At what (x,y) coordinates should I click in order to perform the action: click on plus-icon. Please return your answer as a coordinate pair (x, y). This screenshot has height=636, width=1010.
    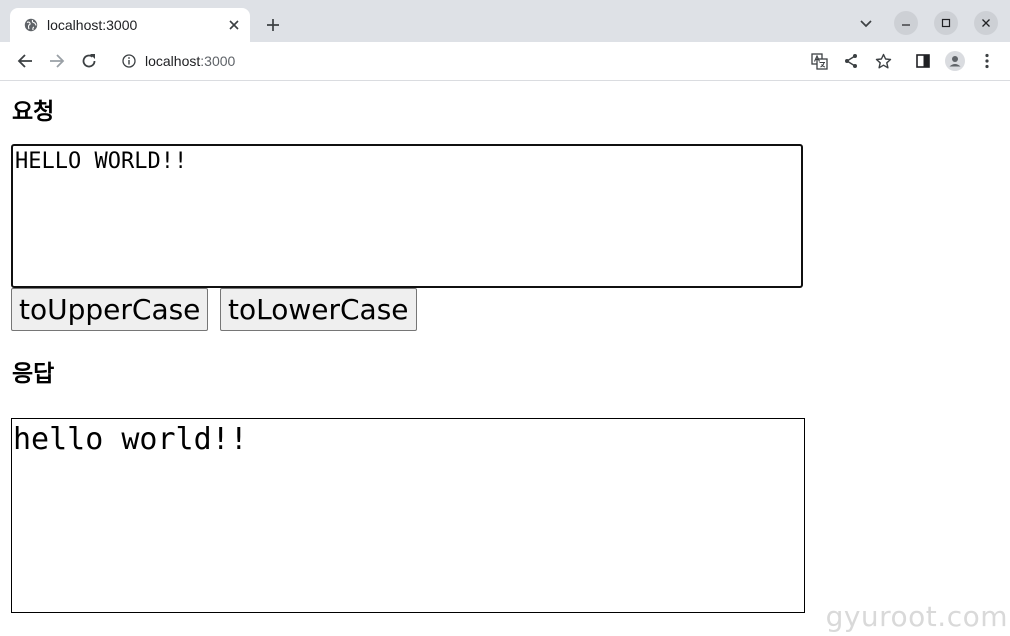
    Looking at the image, I should click on (273, 25).